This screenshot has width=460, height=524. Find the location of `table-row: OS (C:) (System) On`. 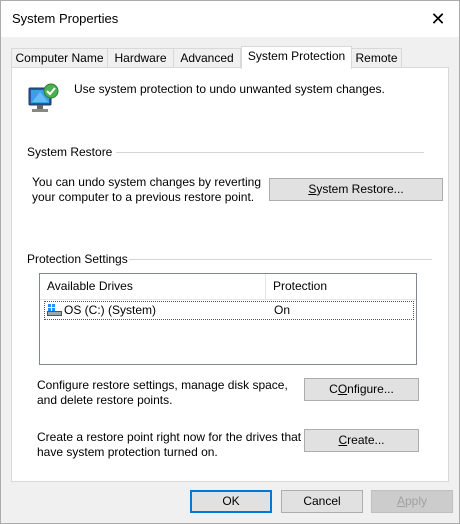

table-row: OS (C:) (System) On is located at coordinates (229, 310).